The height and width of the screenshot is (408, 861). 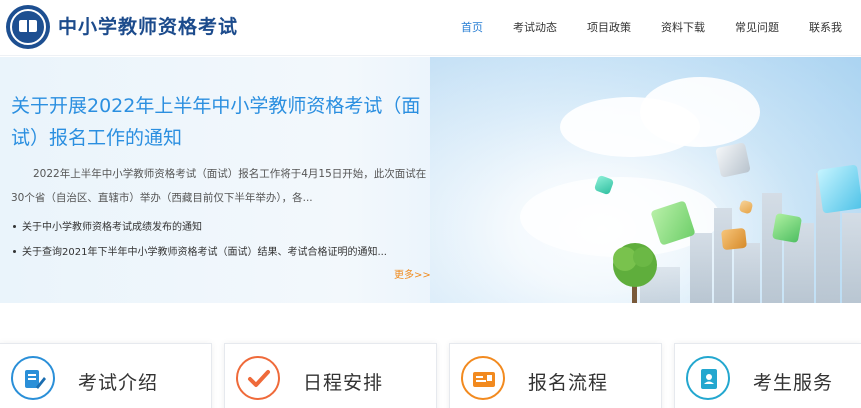 I want to click on card-exam-intro: 考试介绍, so click(x=106, y=375).